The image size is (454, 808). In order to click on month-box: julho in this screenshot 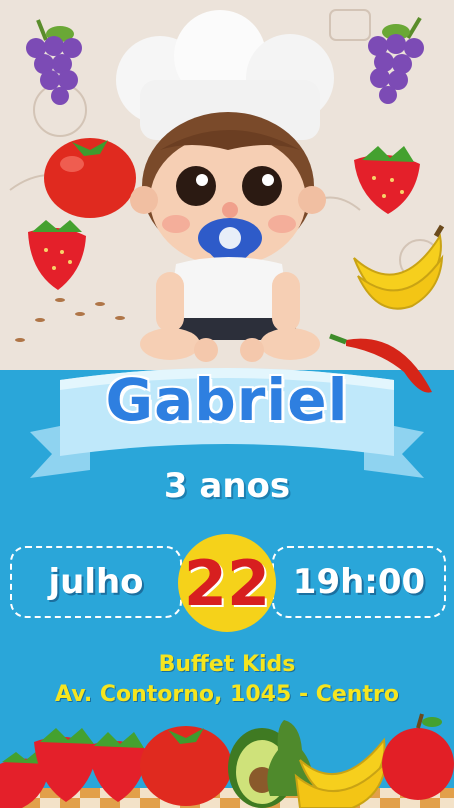, I will do `click(96, 582)`.